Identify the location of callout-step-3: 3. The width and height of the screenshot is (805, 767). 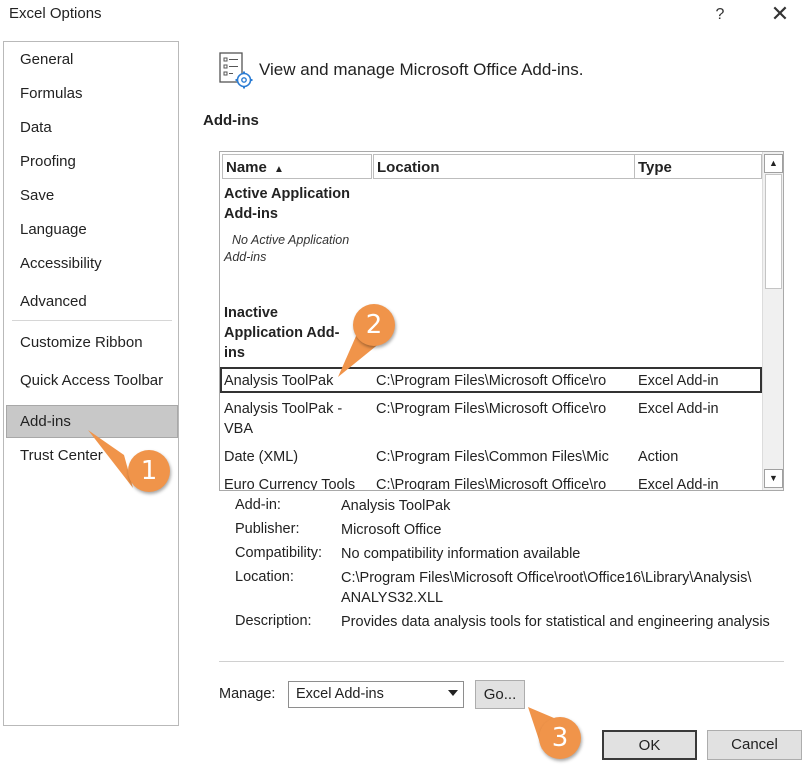
(560, 738).